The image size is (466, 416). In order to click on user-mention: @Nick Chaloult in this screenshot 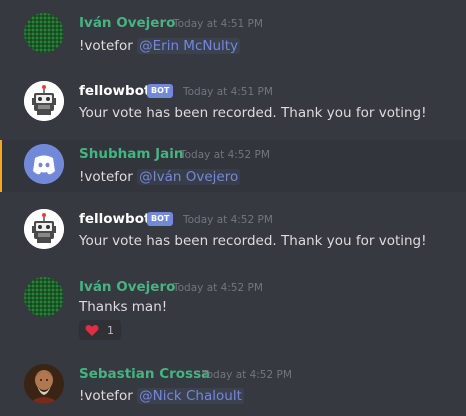, I will do `click(190, 396)`.